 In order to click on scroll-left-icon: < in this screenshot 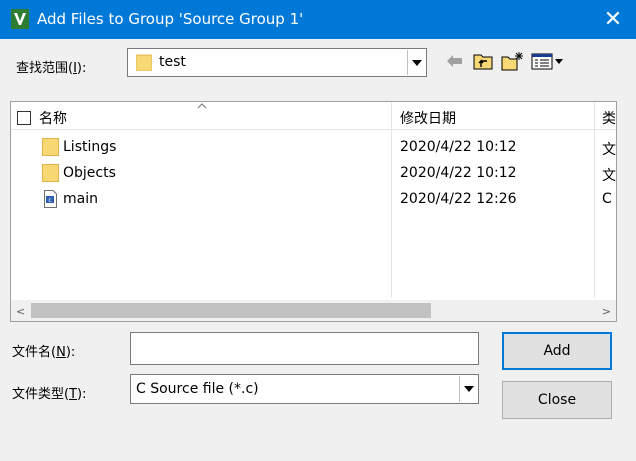, I will do `click(20, 311)`.